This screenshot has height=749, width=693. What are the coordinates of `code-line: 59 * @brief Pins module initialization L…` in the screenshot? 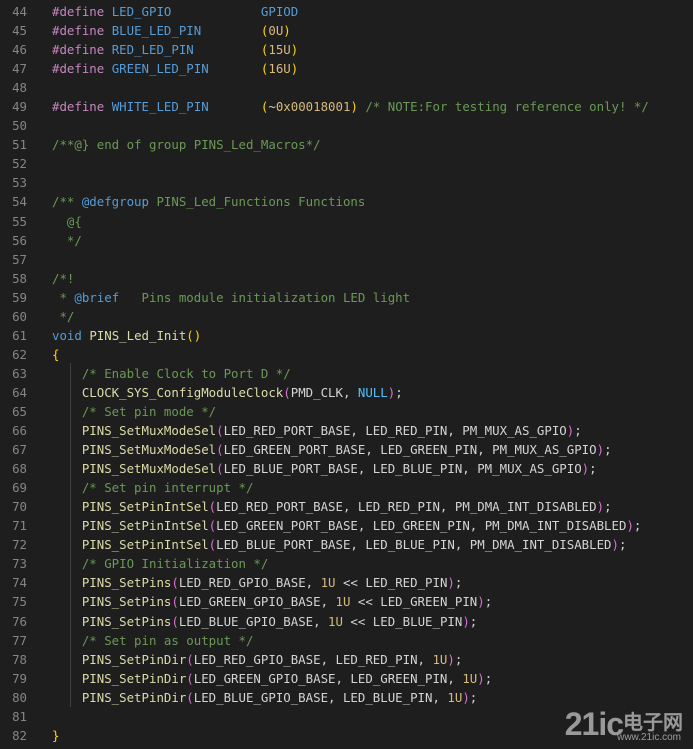 It's located at (346, 297).